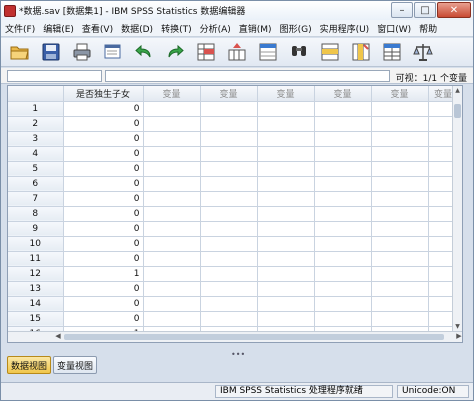 Image resolution: width=474 pixels, height=401 pixels. Describe the element at coordinates (175, 52) in the screenshot. I see `redo-icon` at that location.